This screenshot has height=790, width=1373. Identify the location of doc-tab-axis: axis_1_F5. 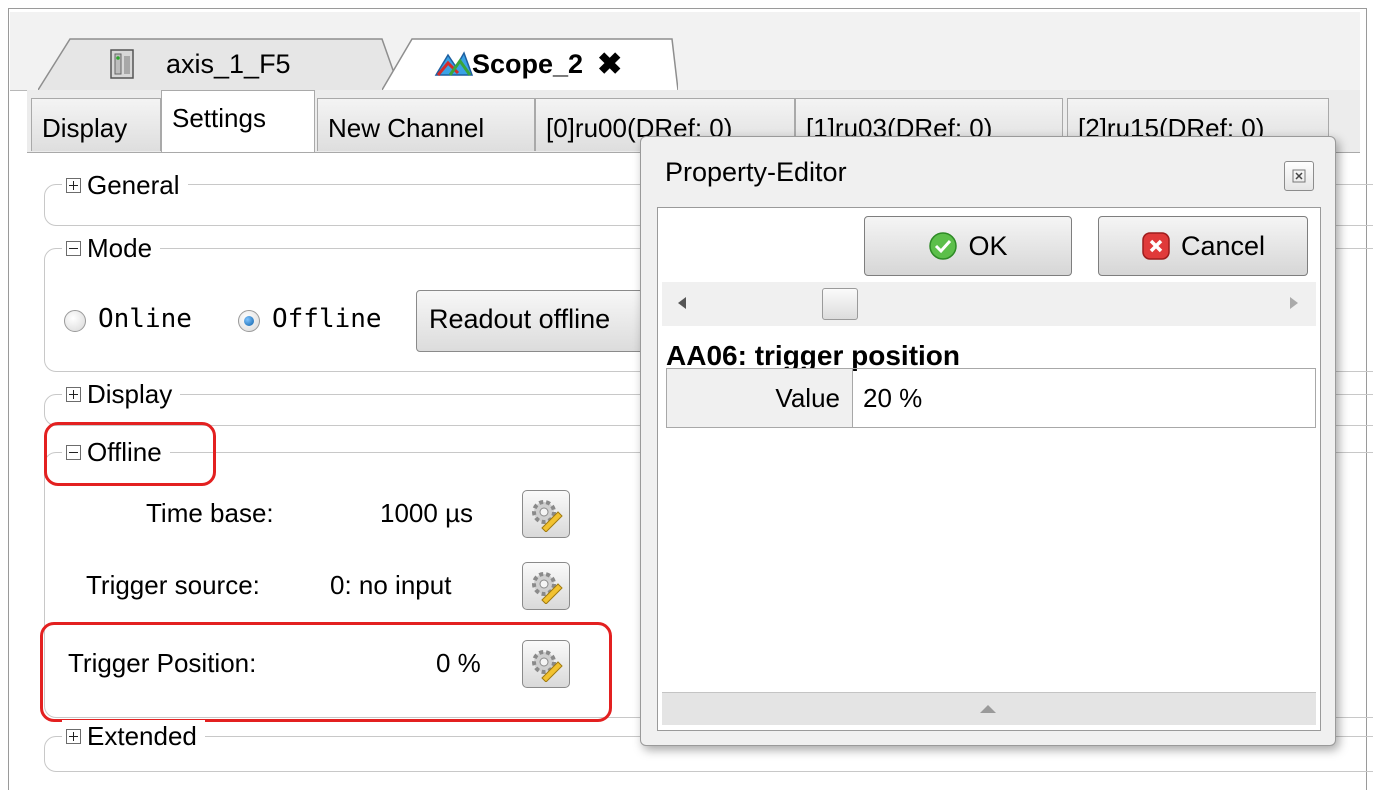
(219, 64).